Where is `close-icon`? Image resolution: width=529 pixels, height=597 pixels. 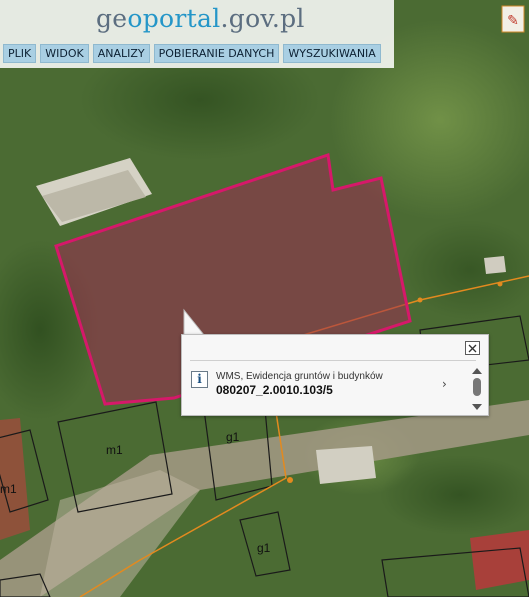
close-icon is located at coordinates (472, 348).